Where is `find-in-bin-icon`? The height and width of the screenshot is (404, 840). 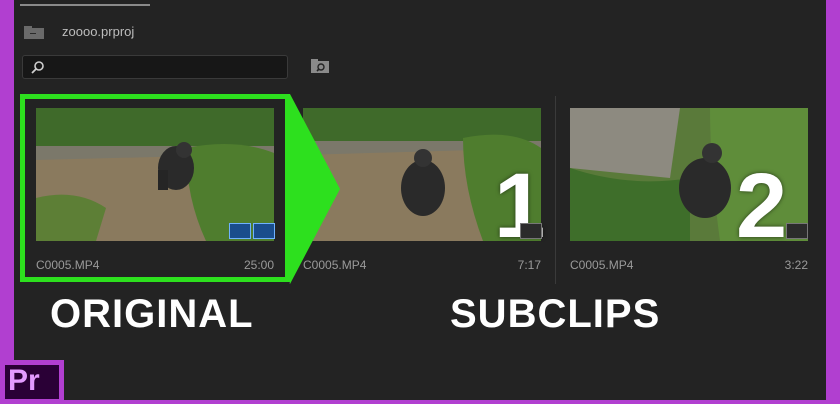
find-in-bin-icon is located at coordinates (320, 66).